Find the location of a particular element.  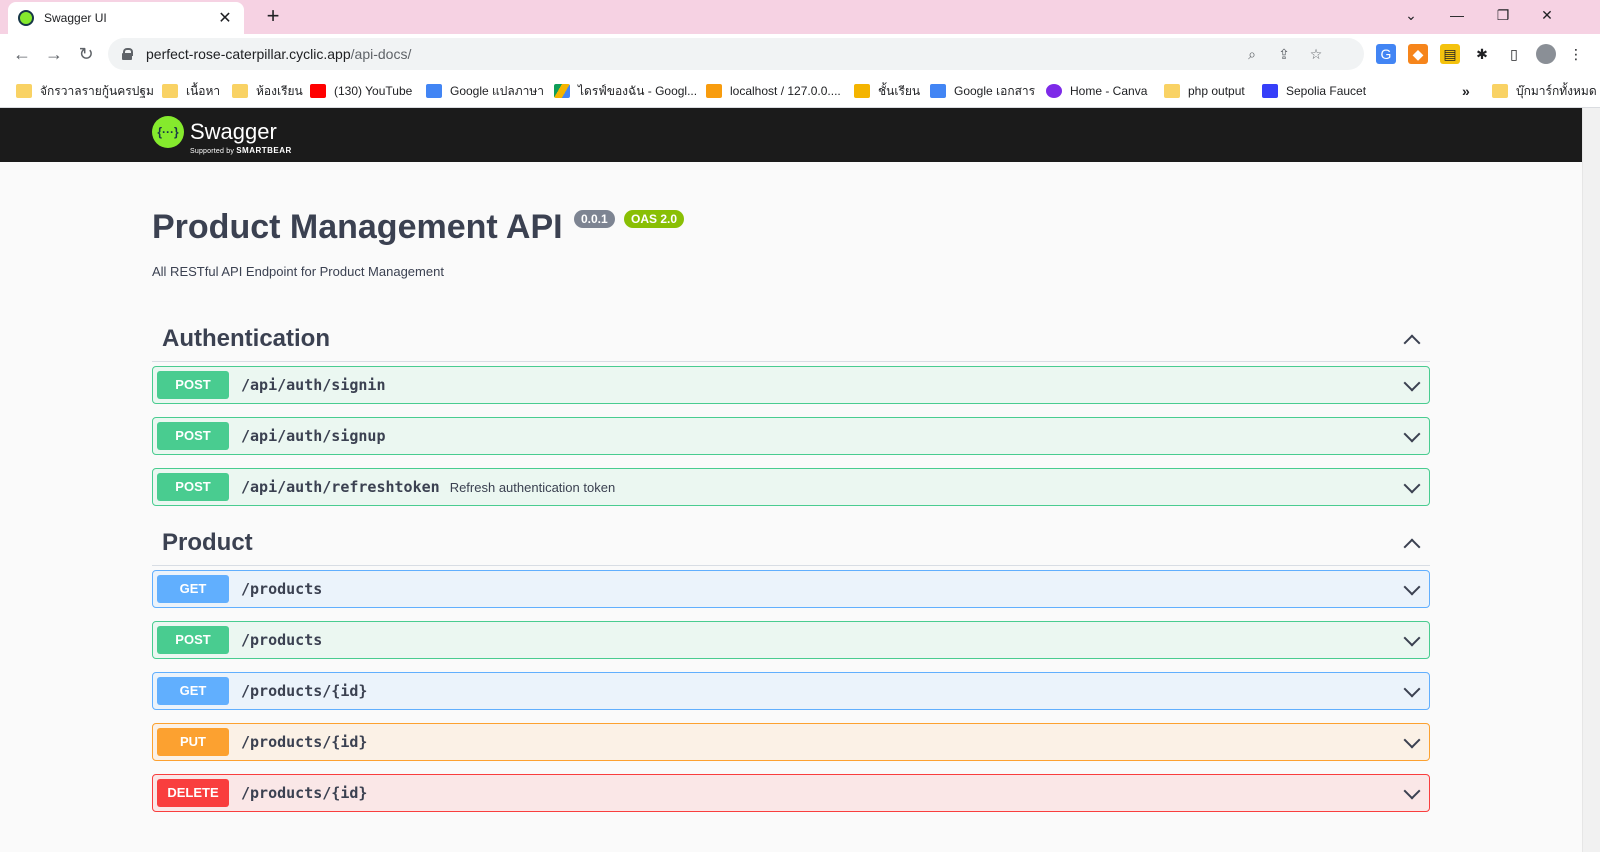

operation-row: GET /products is located at coordinates (791, 589).